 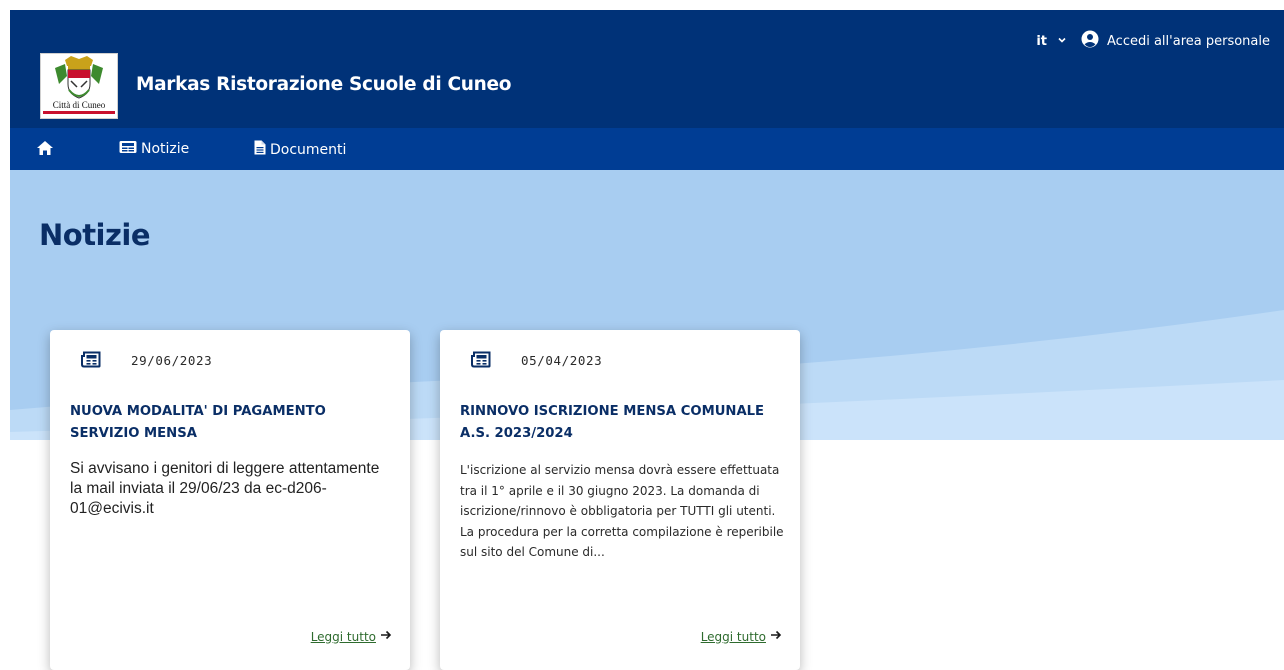 I want to click on nav-item-label: Documenti, so click(x=308, y=149).